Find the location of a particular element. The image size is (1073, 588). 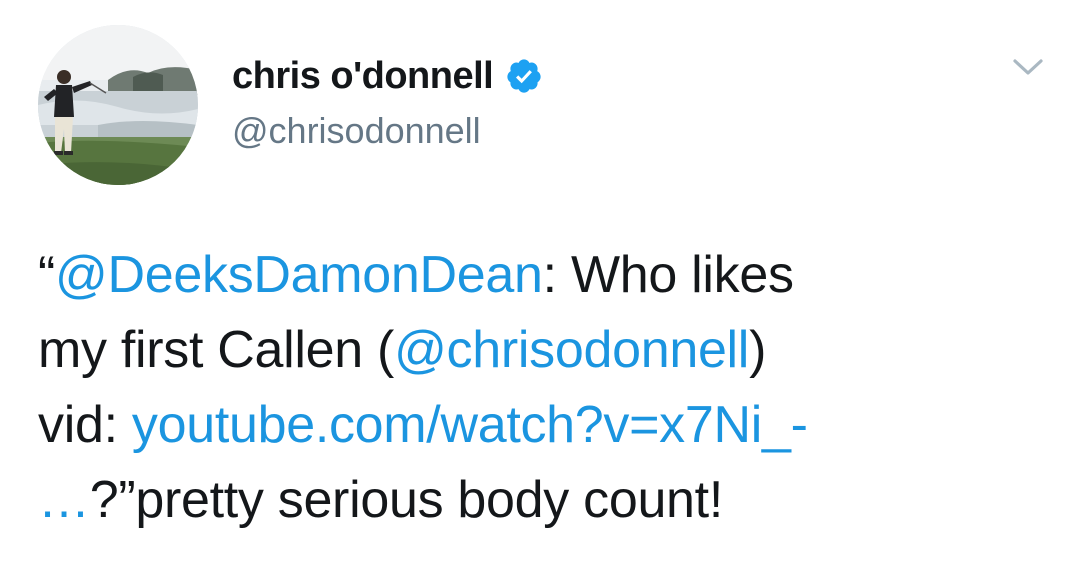

tweet-text-line-4: …?”pretty serious body count! is located at coordinates (538, 500).